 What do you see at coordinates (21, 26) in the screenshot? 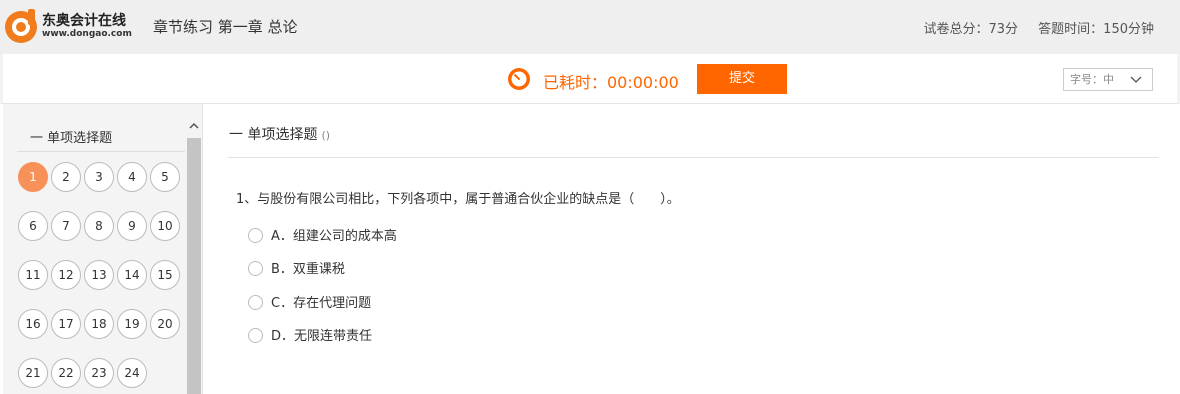
I see `dongao-logo-icon` at bounding box center [21, 26].